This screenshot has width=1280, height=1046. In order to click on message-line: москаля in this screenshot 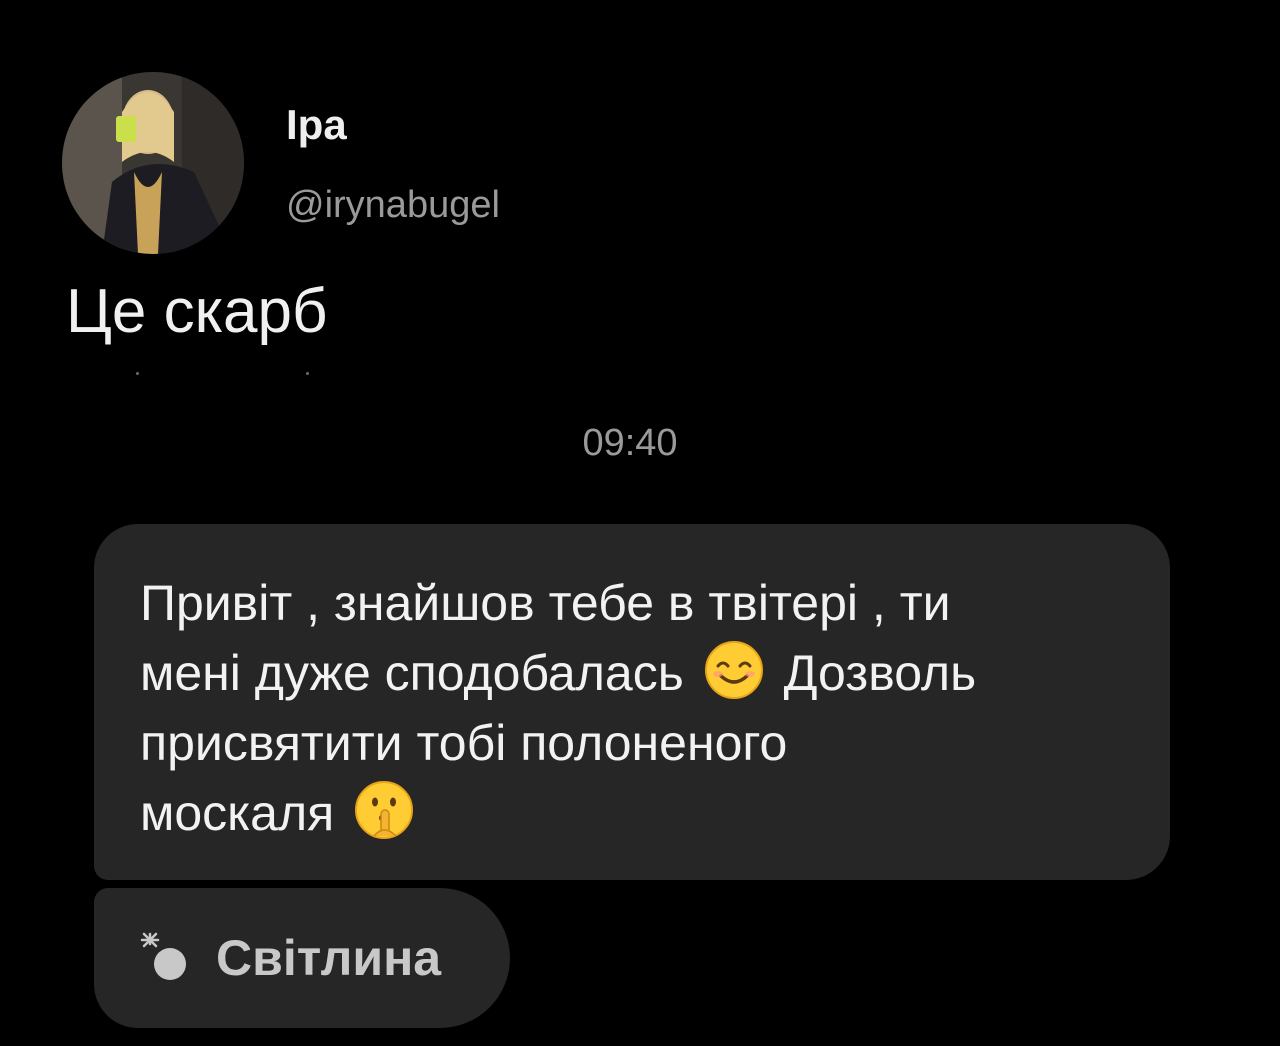, I will do `click(635, 813)`.